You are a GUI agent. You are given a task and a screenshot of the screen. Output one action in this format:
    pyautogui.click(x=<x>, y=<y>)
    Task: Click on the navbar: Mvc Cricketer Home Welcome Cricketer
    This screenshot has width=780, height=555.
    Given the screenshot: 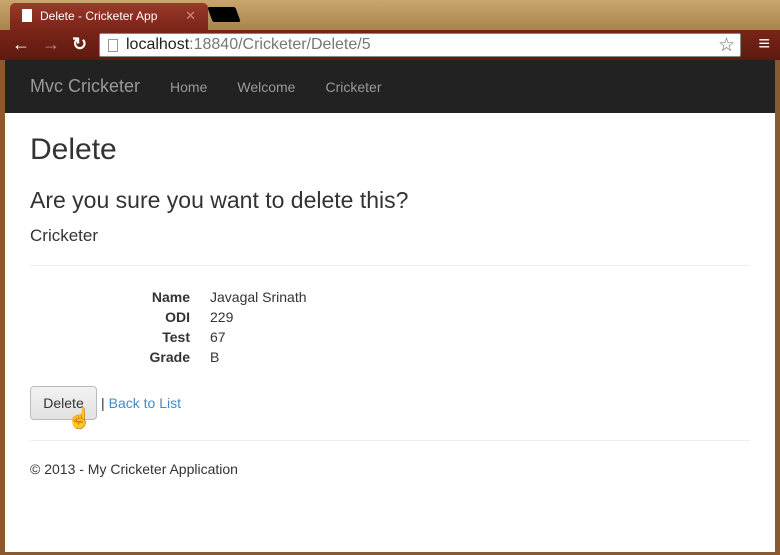 What is the action you would take?
    pyautogui.click(x=390, y=86)
    